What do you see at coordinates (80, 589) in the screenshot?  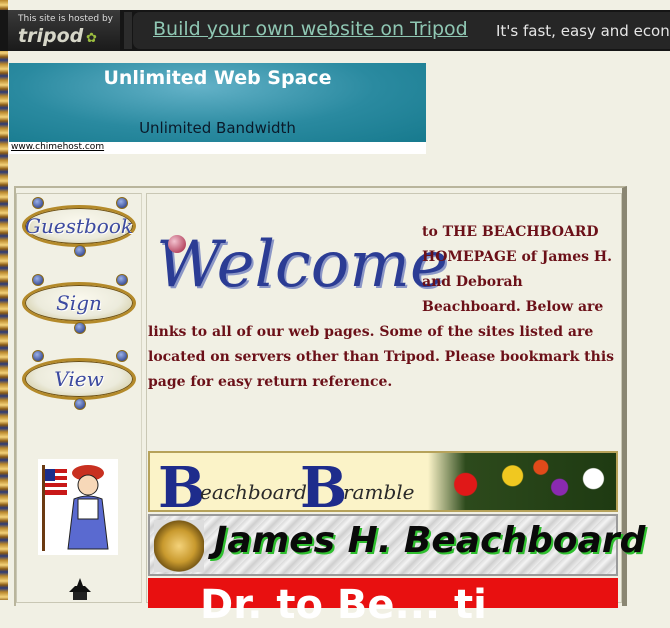 I see `lamp-image` at bounding box center [80, 589].